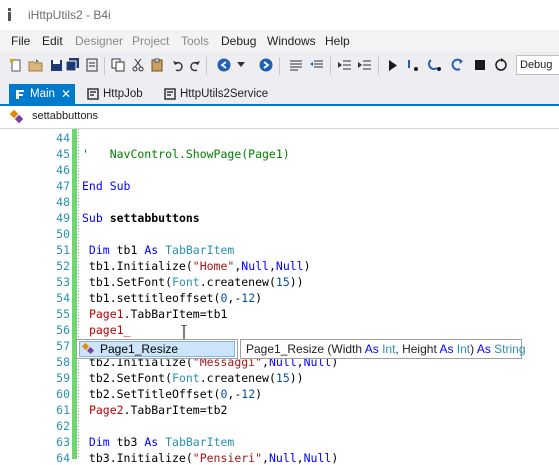  Describe the element at coordinates (20, 94) in the screenshot. I see `module-icon` at that location.